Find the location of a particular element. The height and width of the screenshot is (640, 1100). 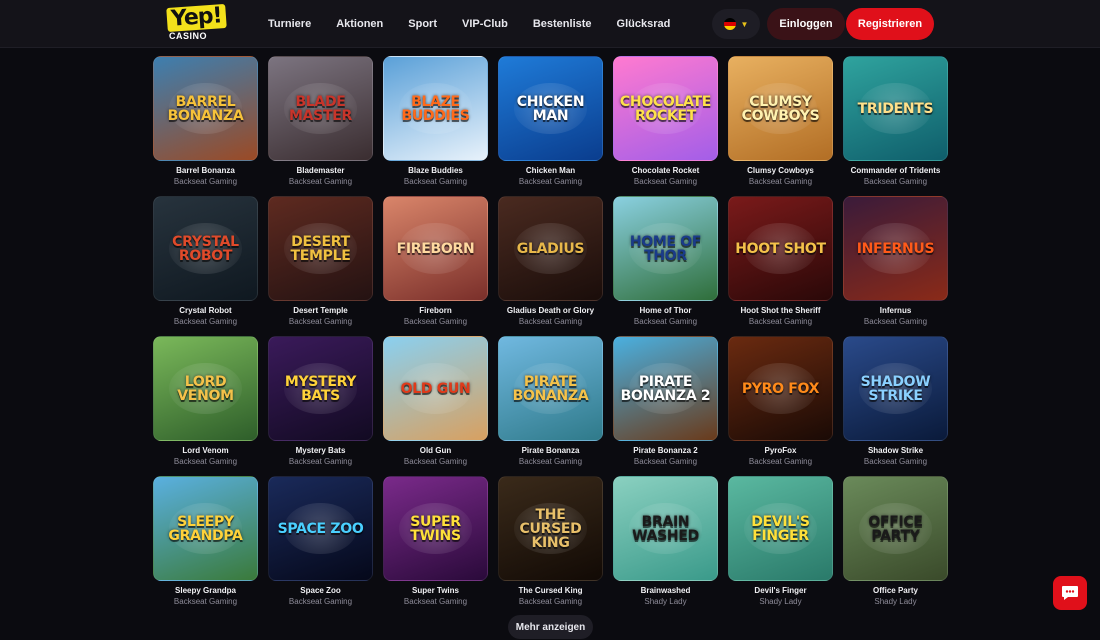

game-card: Lord Venom Lord Venom Backseat Gaming is located at coordinates (205, 406).